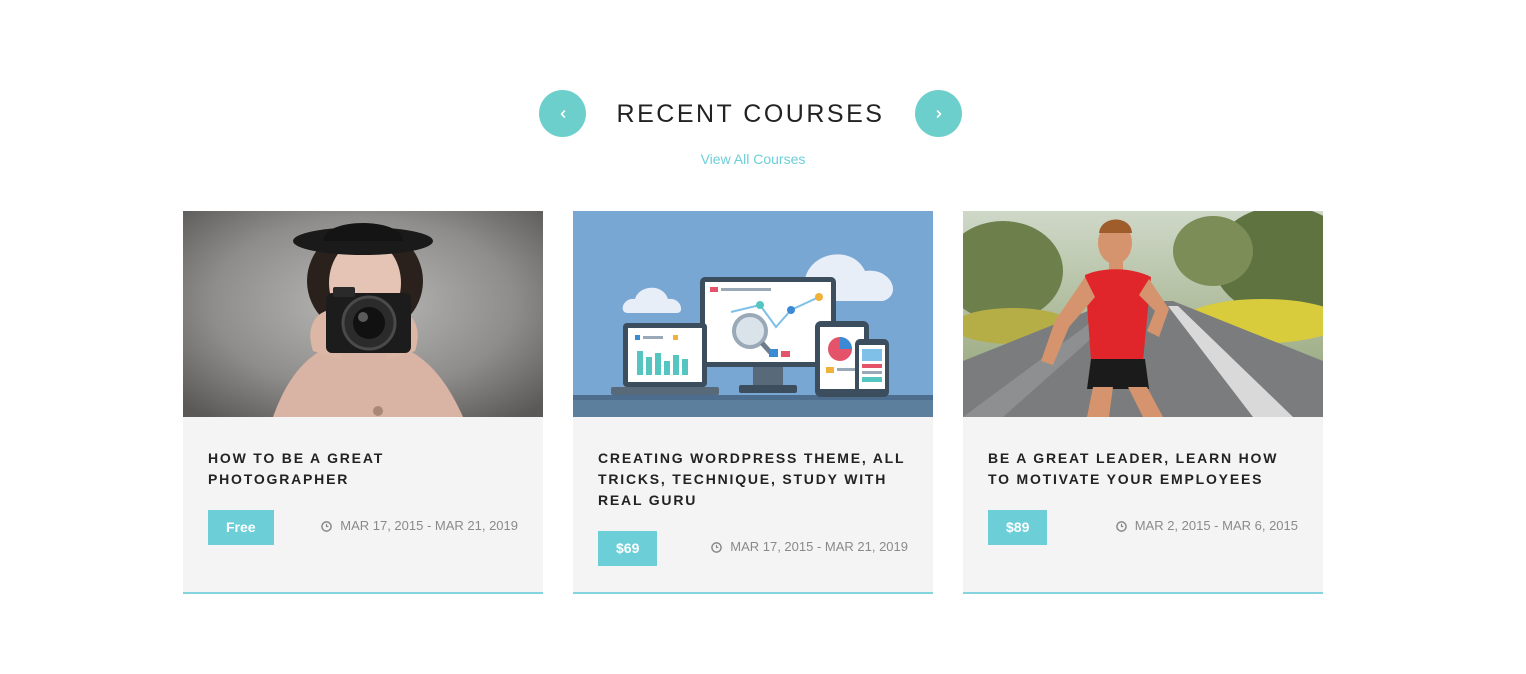  I want to click on course-image-runner, so click(1143, 314).